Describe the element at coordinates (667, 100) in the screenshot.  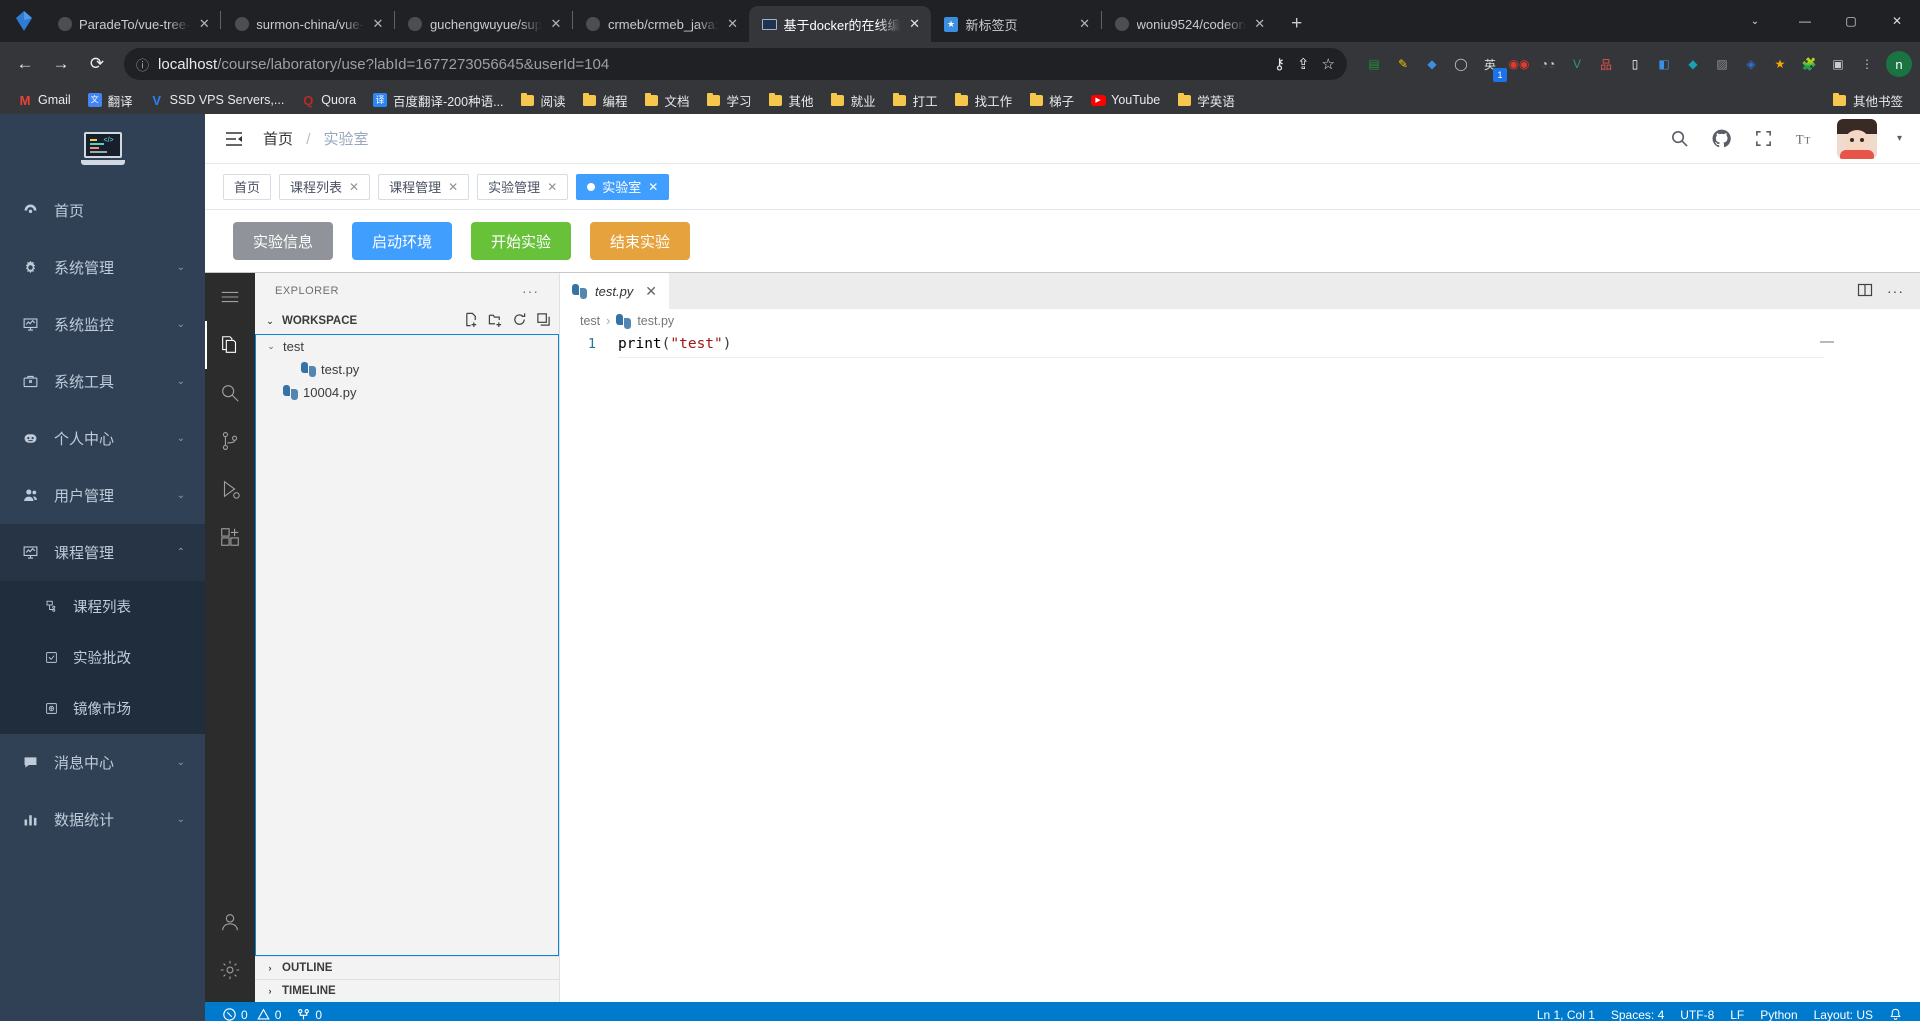
I see `bookmark-item: 文档` at that location.